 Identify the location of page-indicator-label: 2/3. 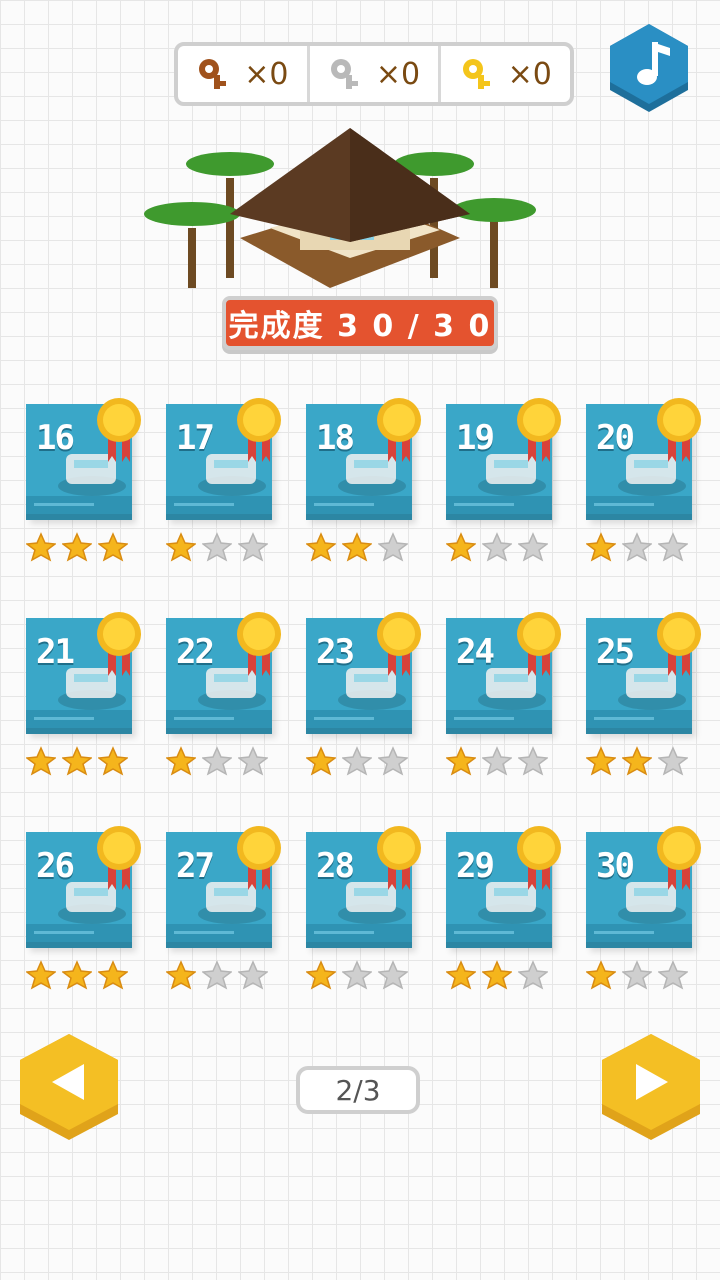
(358, 1090).